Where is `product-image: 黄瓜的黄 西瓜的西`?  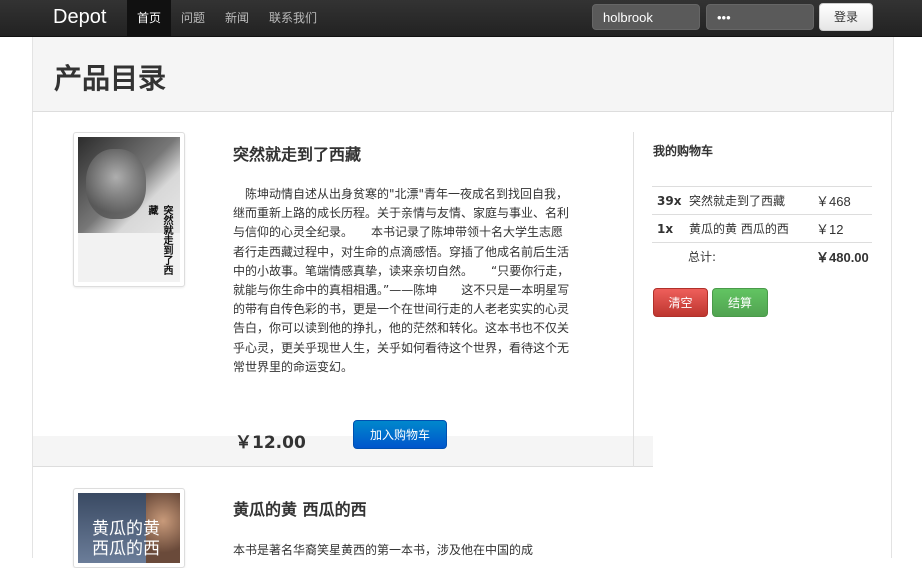 product-image: 黄瓜的黄 西瓜的西 is located at coordinates (129, 528).